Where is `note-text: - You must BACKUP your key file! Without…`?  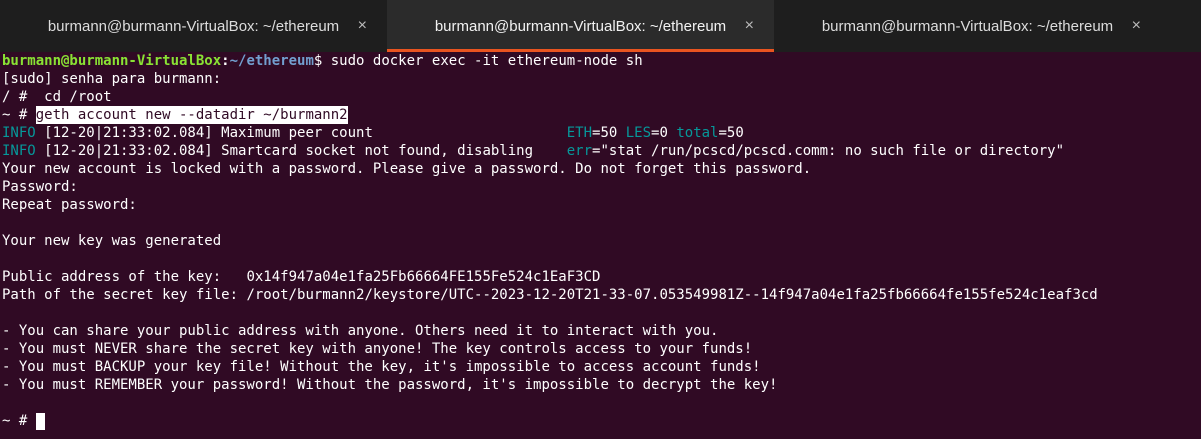 note-text: - You must BACKUP your key file! Without… is located at coordinates (381, 367).